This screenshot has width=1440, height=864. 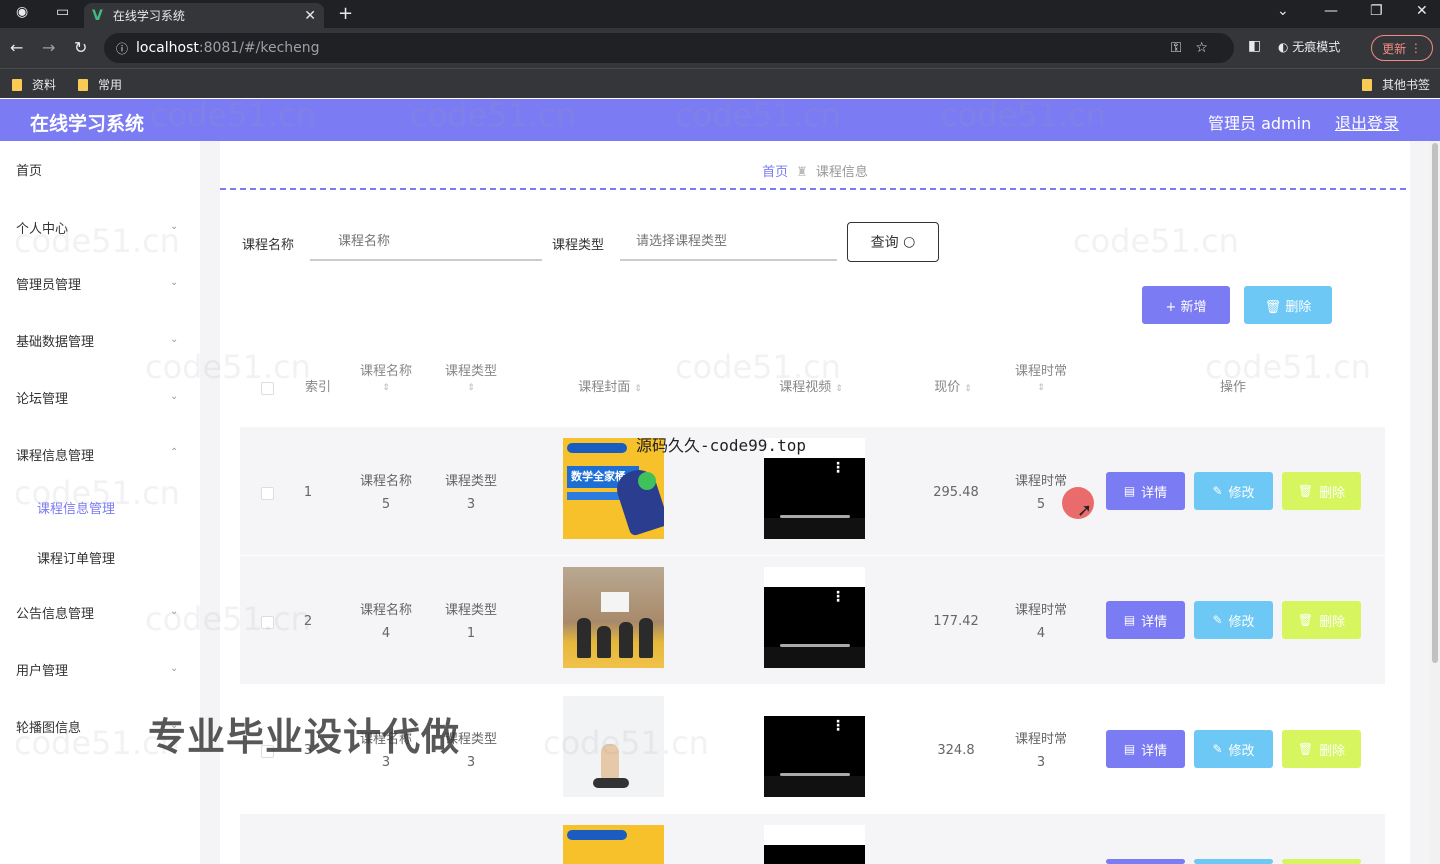 I want to click on col-price-label: 现价, so click(x=947, y=387).